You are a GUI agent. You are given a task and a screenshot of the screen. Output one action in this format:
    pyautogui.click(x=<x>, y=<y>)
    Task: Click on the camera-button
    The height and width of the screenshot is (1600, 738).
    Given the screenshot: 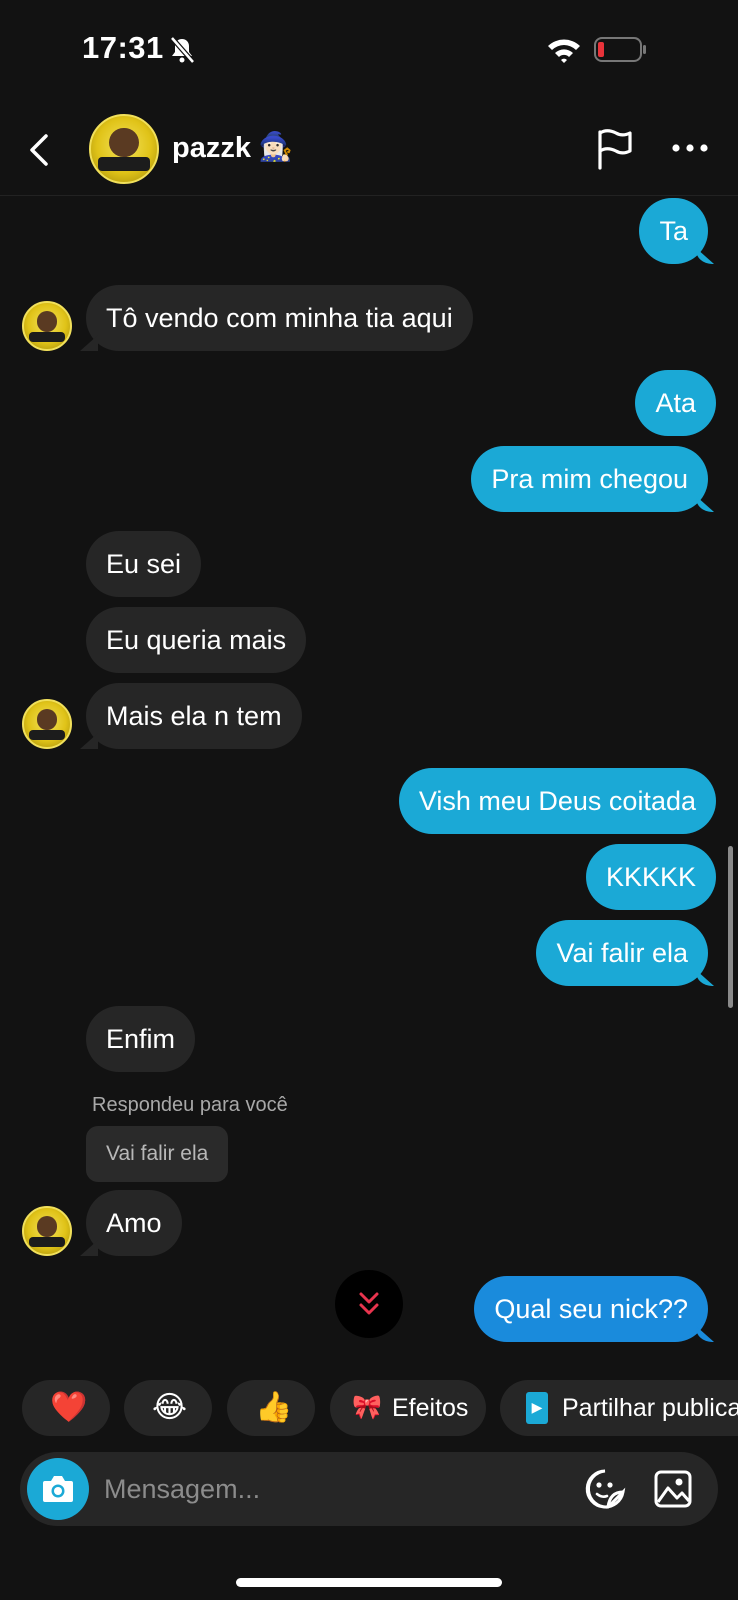 What is the action you would take?
    pyautogui.click(x=58, y=1489)
    